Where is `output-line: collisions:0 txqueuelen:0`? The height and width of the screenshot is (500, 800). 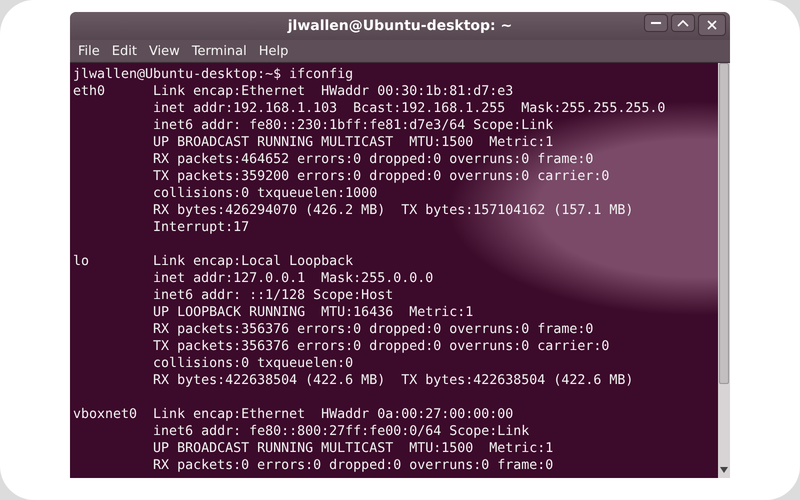
output-line: collisions:0 txqueuelen:0 is located at coordinates (253, 363).